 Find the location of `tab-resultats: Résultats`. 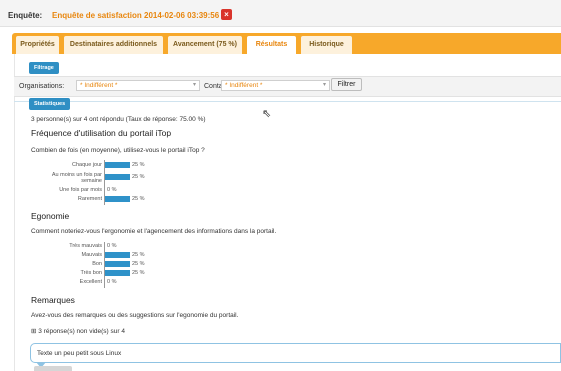

tab-resultats: Résultats is located at coordinates (271, 45).